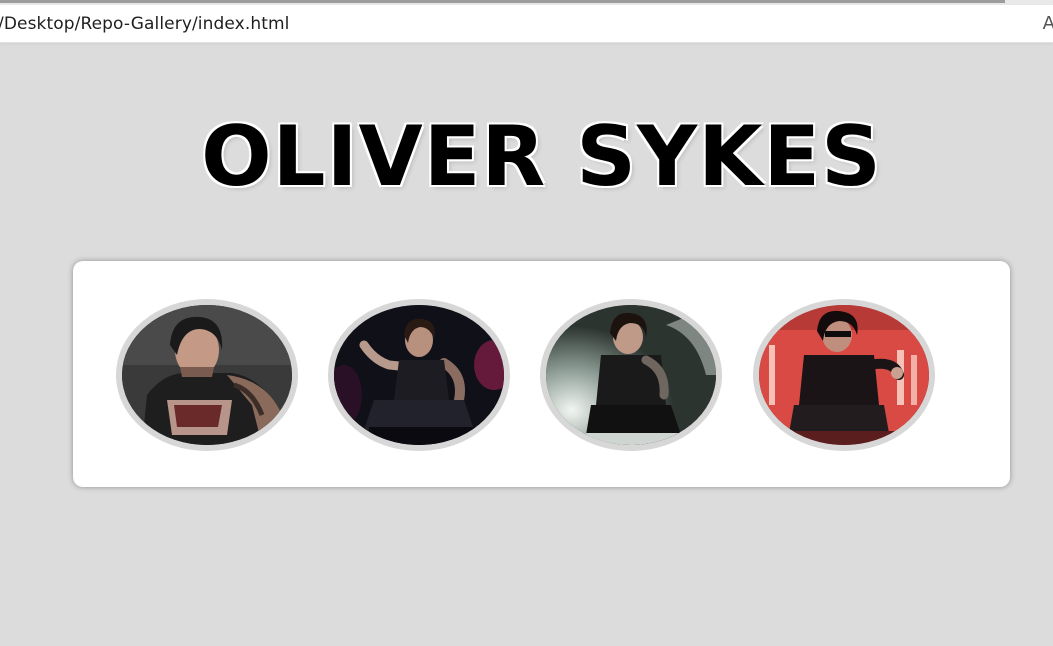 This screenshot has width=1053, height=646. Describe the element at coordinates (502, 1) in the screenshot. I see `browser-accent-line` at that location.